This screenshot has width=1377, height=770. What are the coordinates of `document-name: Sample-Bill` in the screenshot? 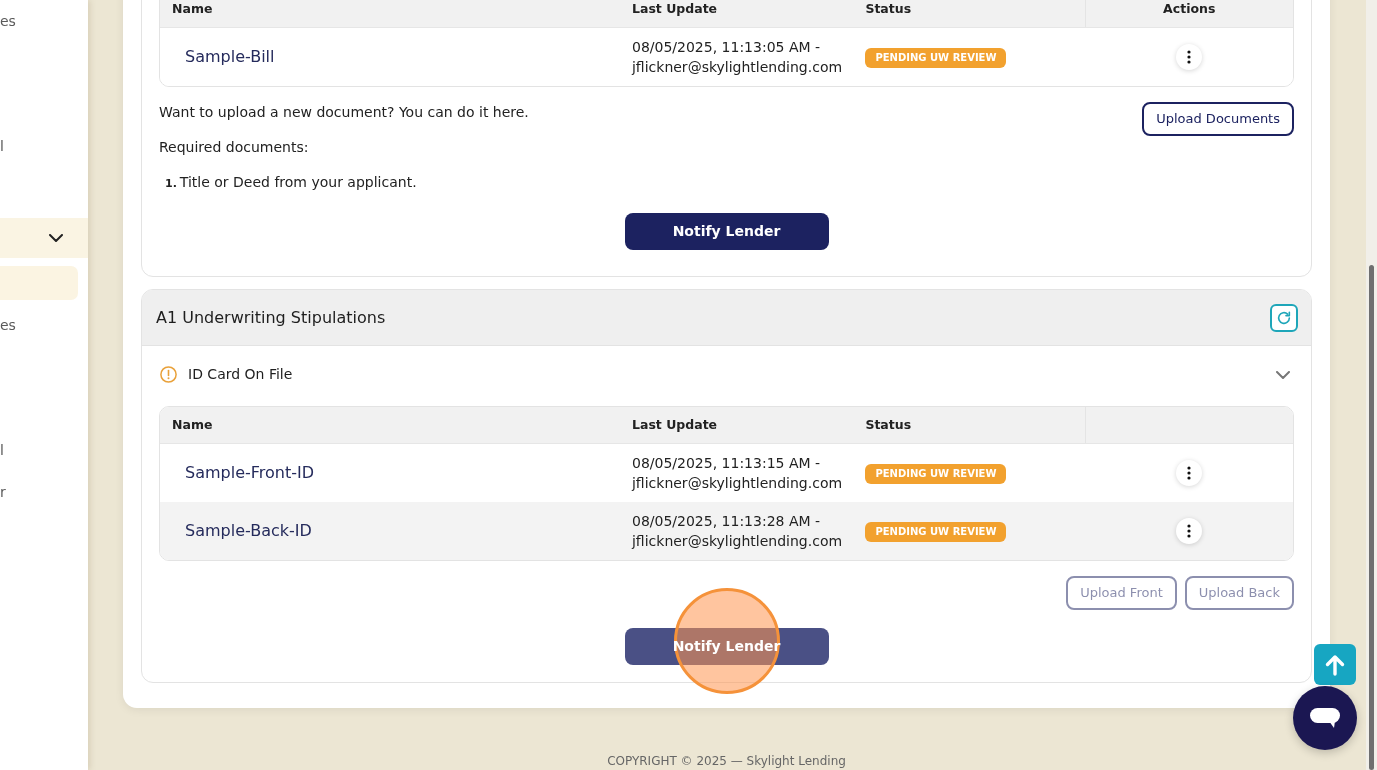 It's located at (230, 56).